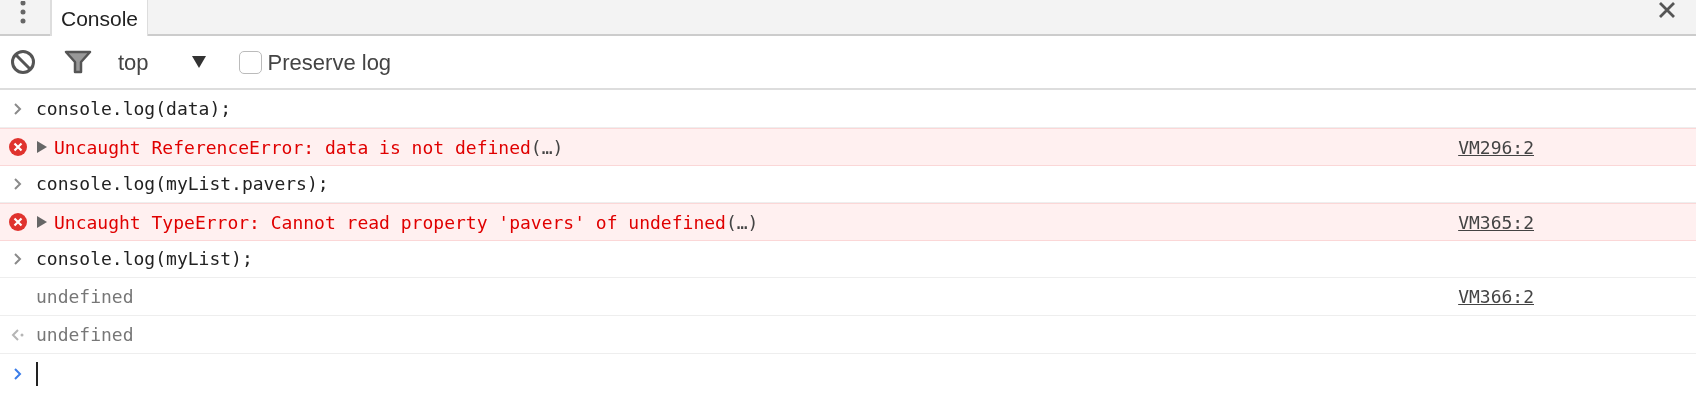 The width and height of the screenshot is (1696, 418). I want to click on tab: Console, so click(99, 18).